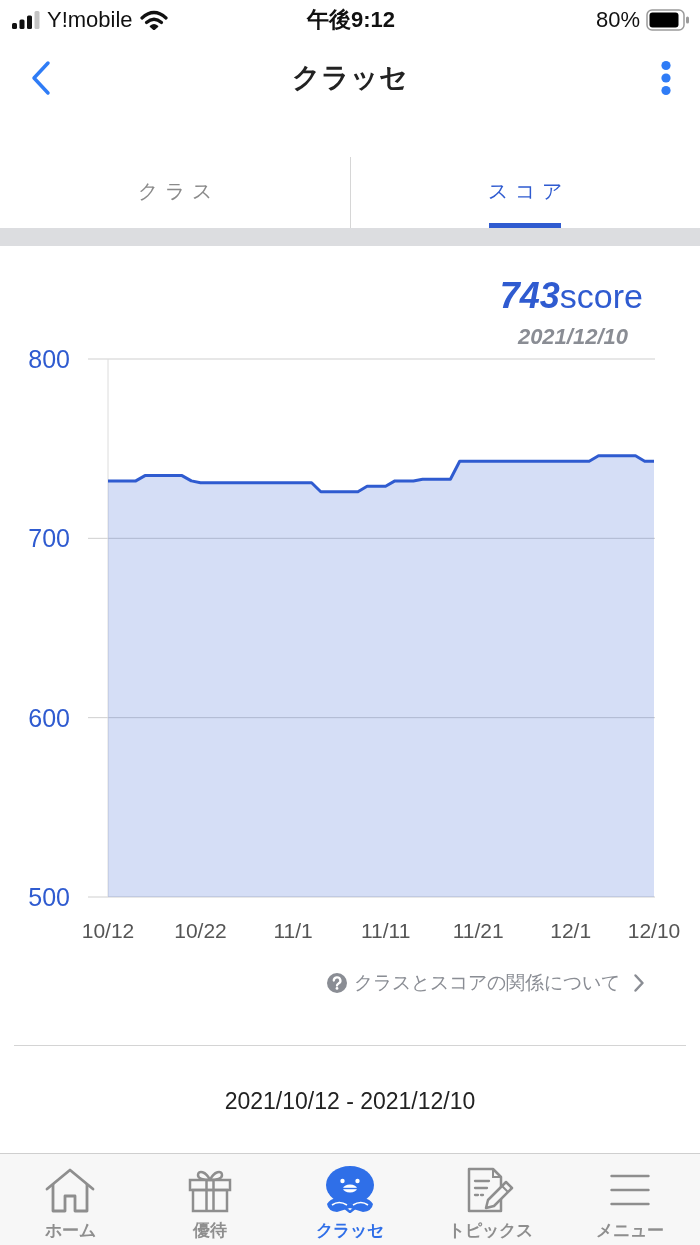 The image size is (700, 1245). What do you see at coordinates (654, 930) in the screenshot?
I see `x-axis-label: 12/10` at bounding box center [654, 930].